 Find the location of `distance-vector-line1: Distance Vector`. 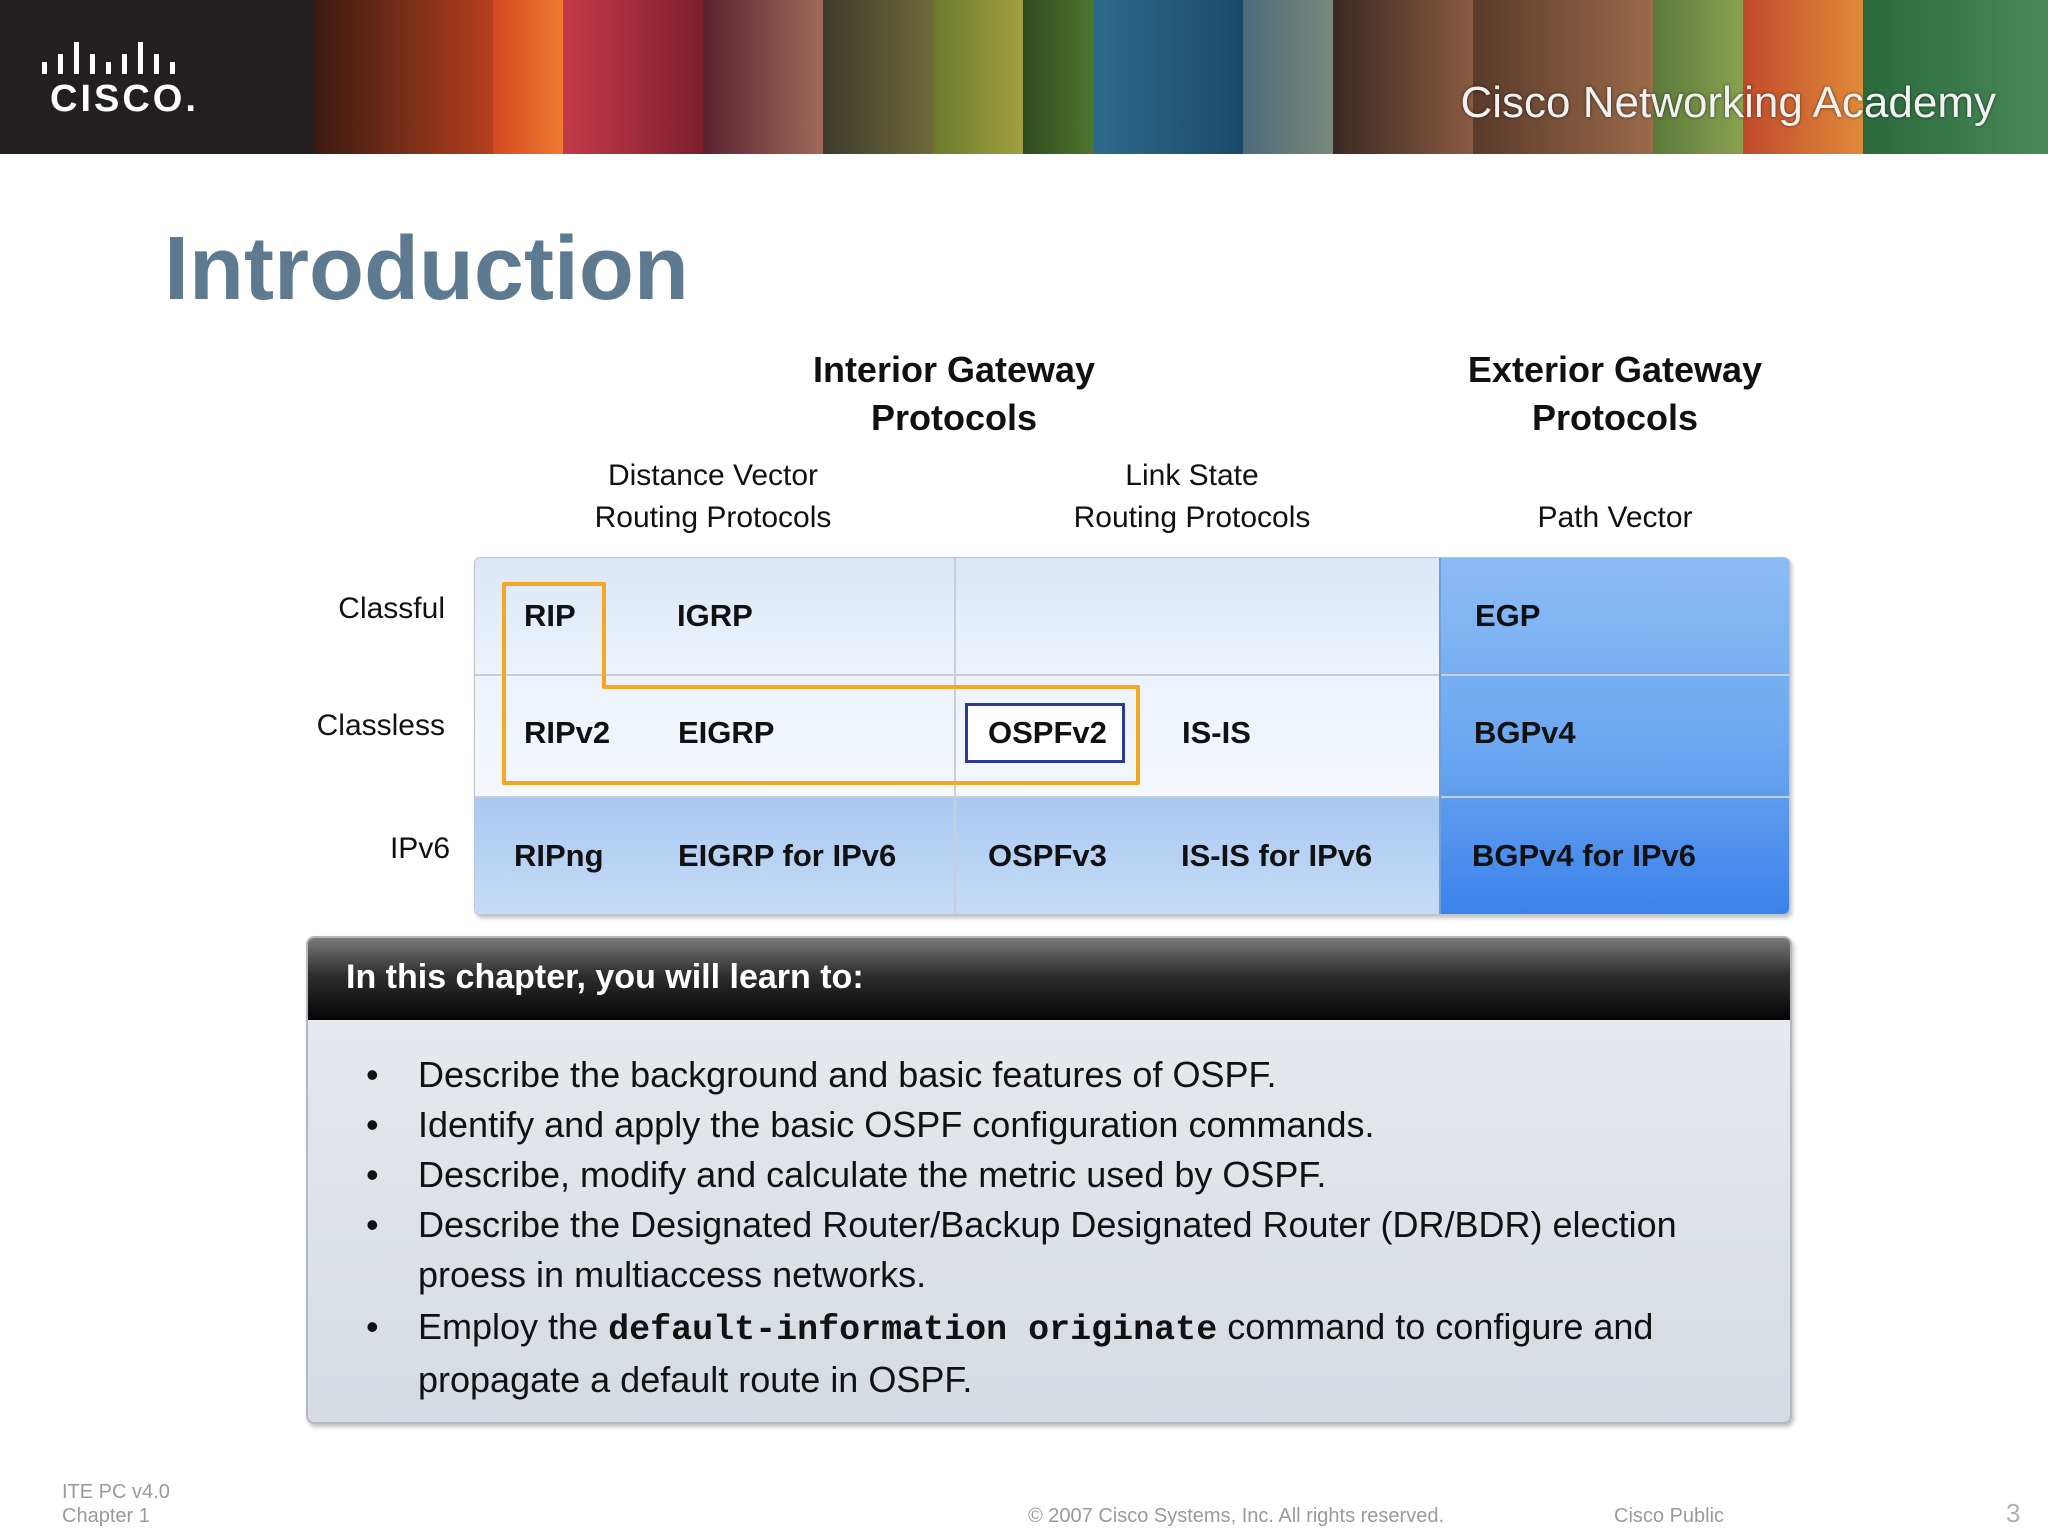

distance-vector-line1: Distance Vector is located at coordinates (713, 475).